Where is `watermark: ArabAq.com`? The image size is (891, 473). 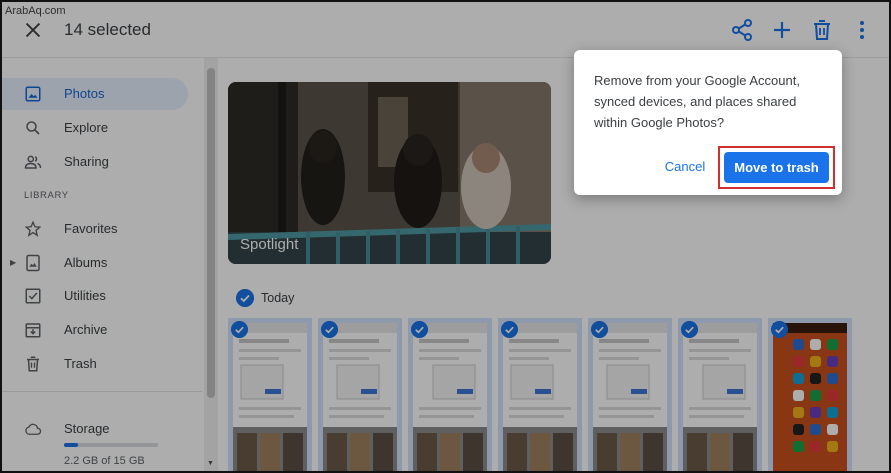
watermark: ArabAq.com is located at coordinates (35, 11).